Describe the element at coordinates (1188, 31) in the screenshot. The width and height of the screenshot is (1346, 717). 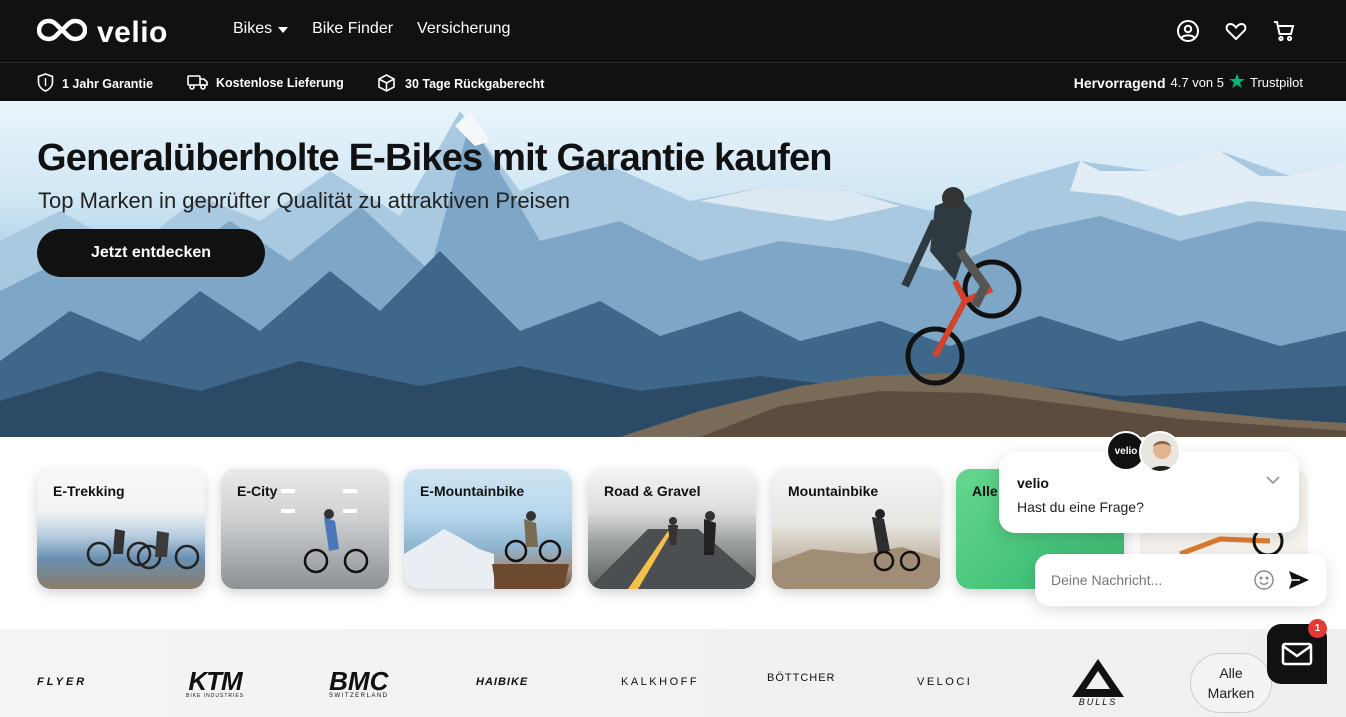
I see `user-icon` at that location.